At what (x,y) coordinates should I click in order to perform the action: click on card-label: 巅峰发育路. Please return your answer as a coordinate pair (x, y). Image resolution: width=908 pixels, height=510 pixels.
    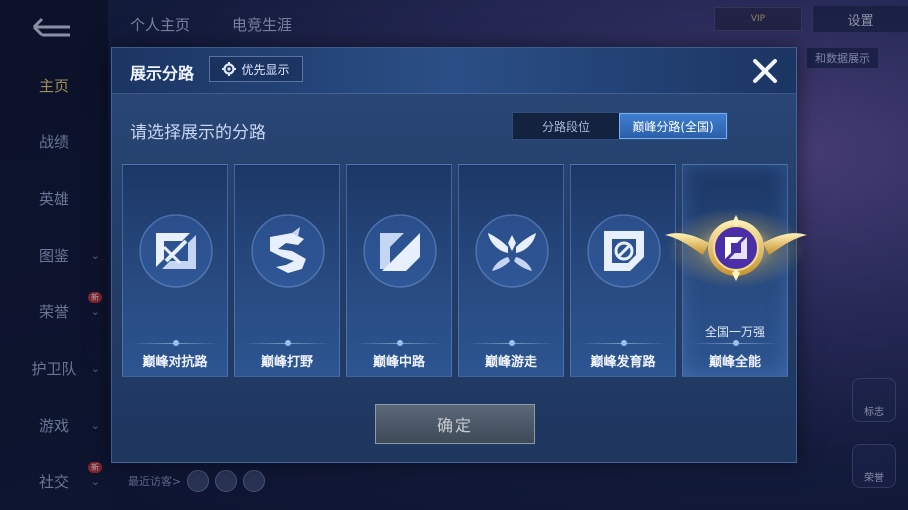
    Looking at the image, I should click on (623, 362).